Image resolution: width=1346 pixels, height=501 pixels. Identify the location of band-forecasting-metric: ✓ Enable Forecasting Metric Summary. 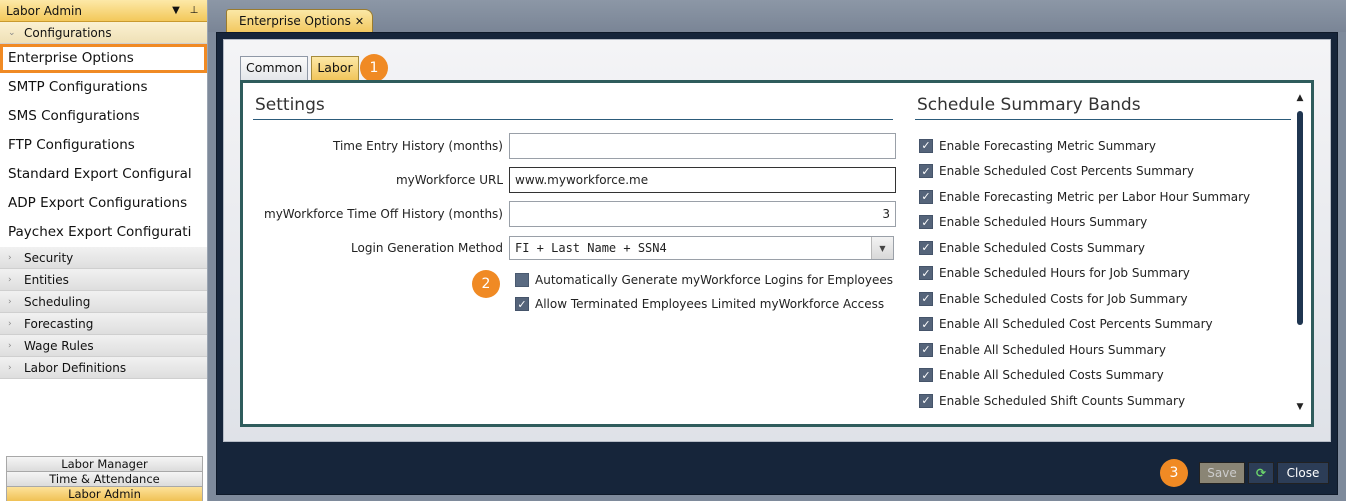
(1104, 146).